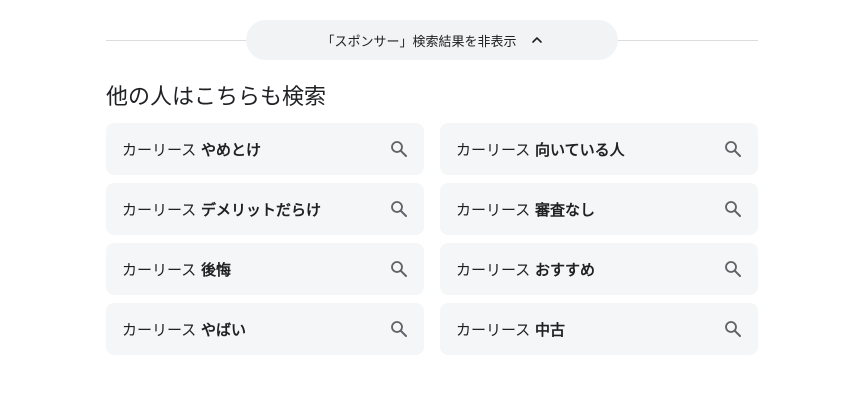 This screenshot has height=402, width=868. I want to click on hide-sponsored-label: 「スポンサー」検索結果を非表示, so click(419, 42).